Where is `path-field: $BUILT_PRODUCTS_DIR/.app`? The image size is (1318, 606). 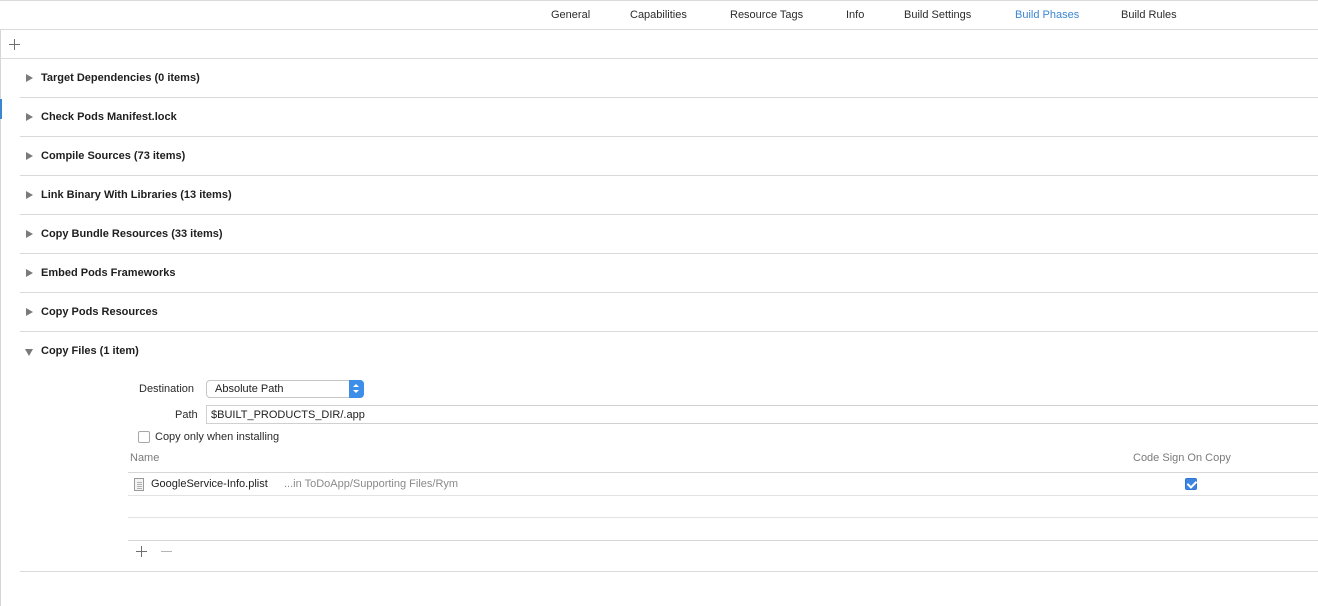 path-field: $BUILT_PRODUCTS_DIR/.app is located at coordinates (762, 414).